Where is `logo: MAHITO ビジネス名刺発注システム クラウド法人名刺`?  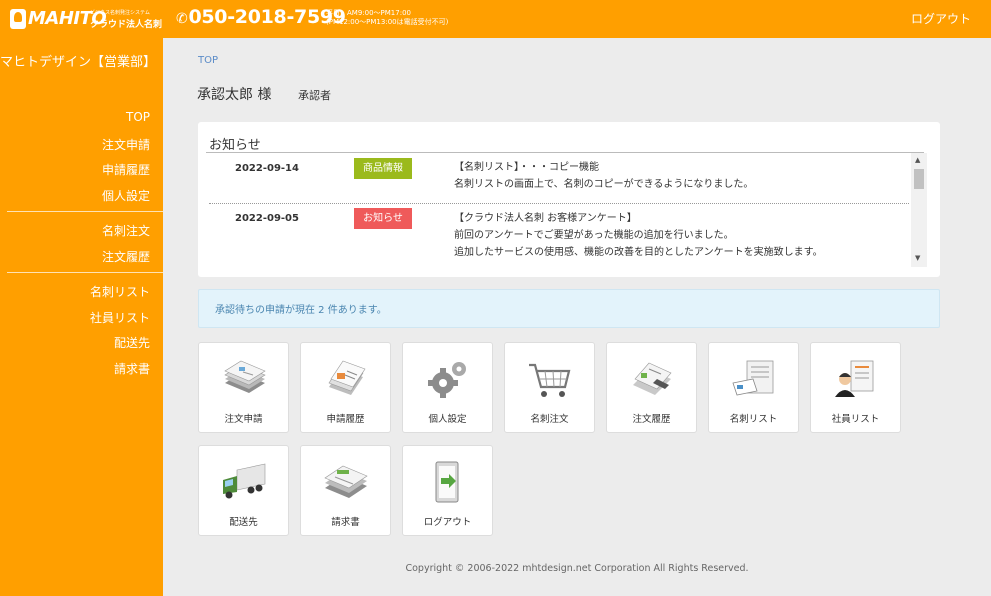 logo: MAHITO ビジネス名刺発注システム クラウド法人名刺 is located at coordinates (86, 19).